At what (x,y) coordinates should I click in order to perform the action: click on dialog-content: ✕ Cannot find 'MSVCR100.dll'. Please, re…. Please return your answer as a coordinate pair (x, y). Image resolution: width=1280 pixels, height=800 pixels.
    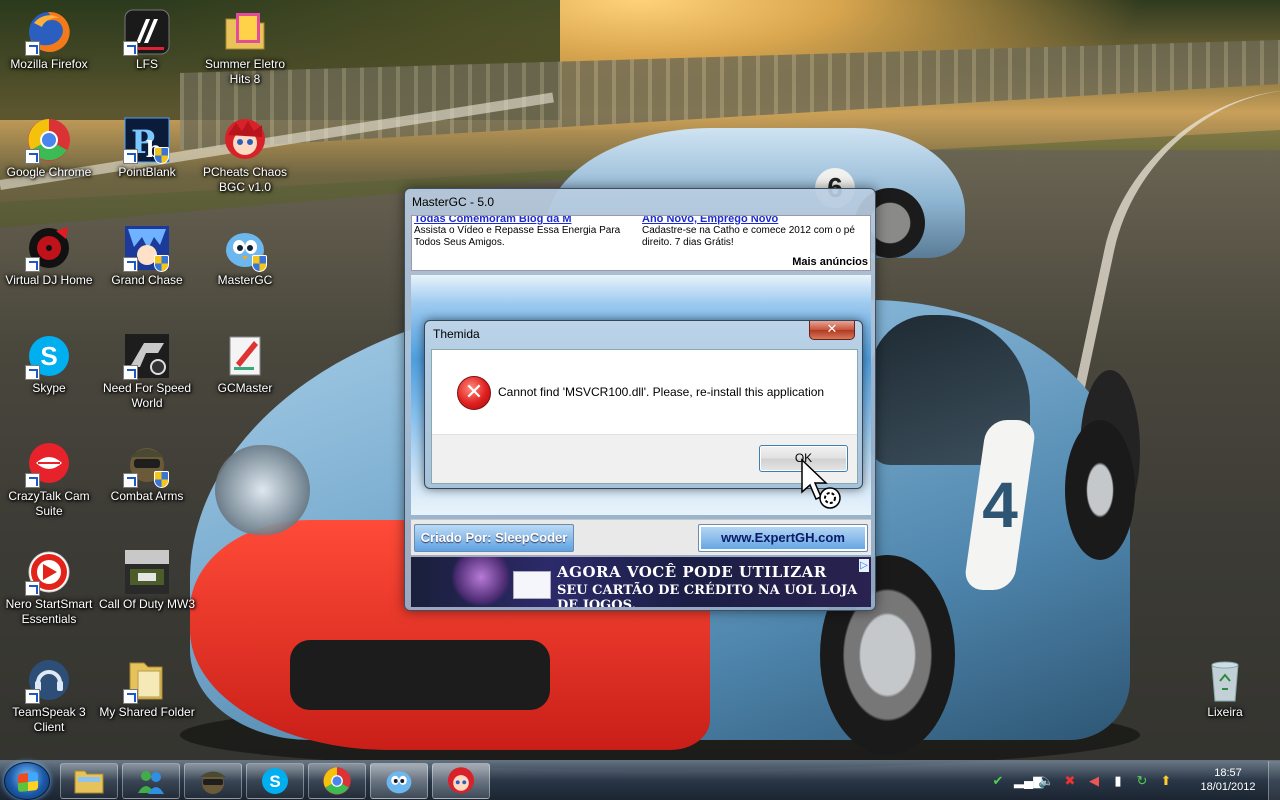
    Looking at the image, I should click on (644, 416).